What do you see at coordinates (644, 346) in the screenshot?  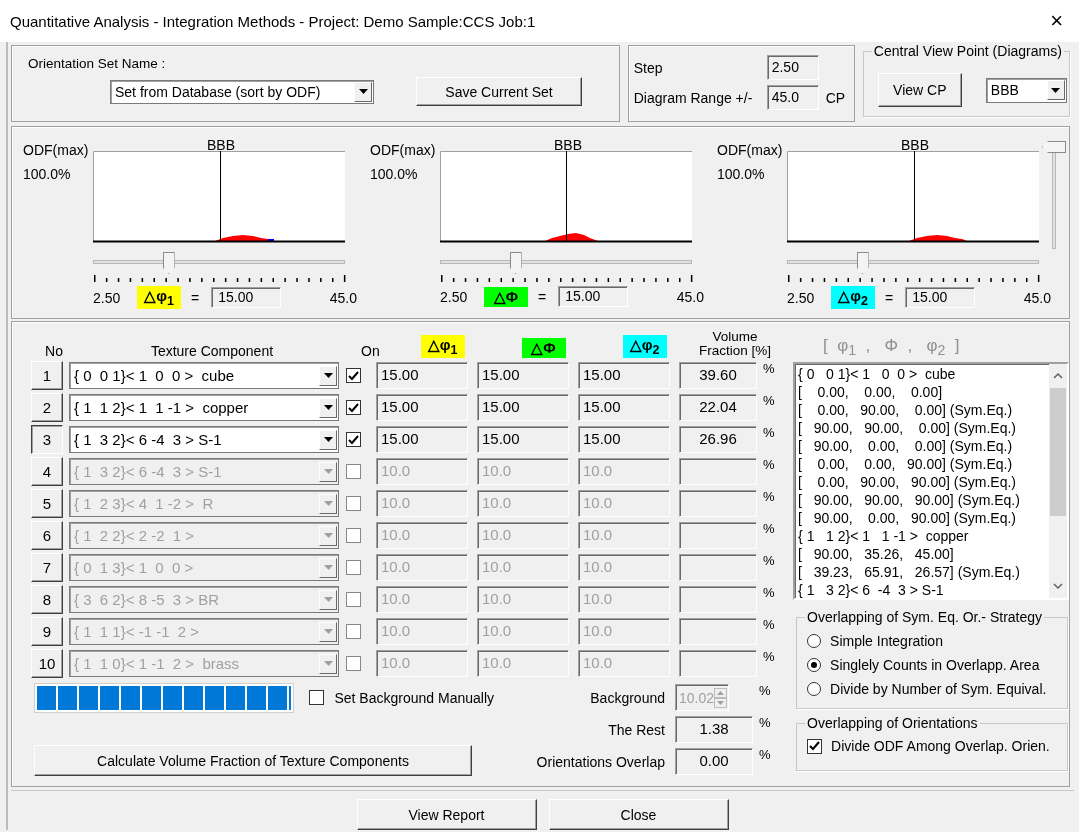 I see `column-header: △φ$_{2}$` at bounding box center [644, 346].